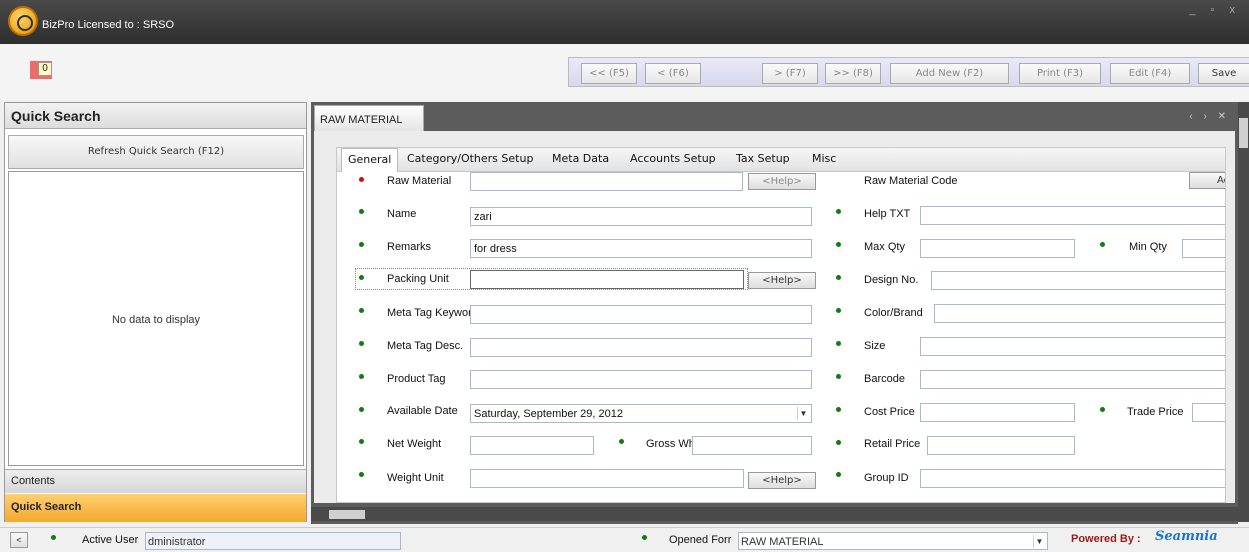 The height and width of the screenshot is (552, 1249). Describe the element at coordinates (700, 540) in the screenshot. I see `opened-form-label: Opened Forr` at that location.